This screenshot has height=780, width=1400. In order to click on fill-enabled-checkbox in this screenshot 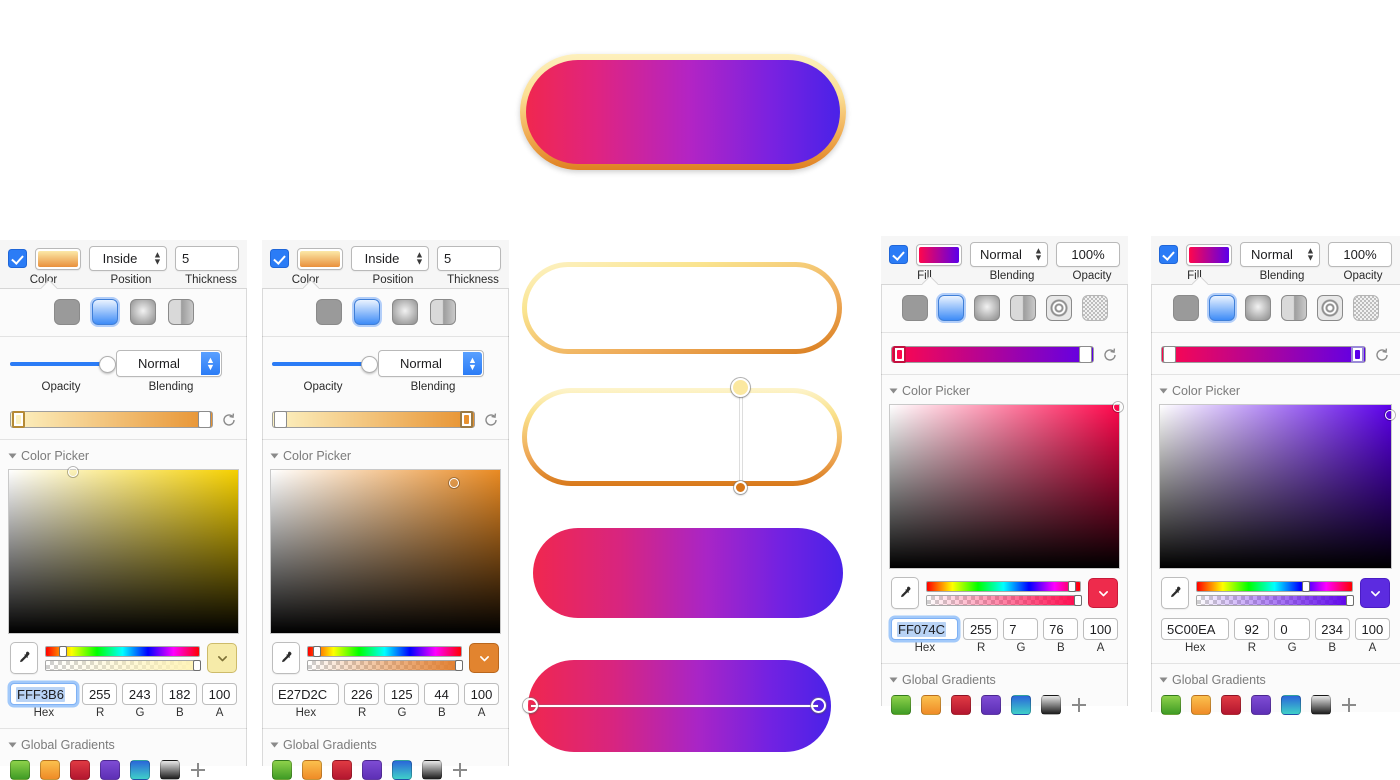, I will do `click(1168, 254)`.